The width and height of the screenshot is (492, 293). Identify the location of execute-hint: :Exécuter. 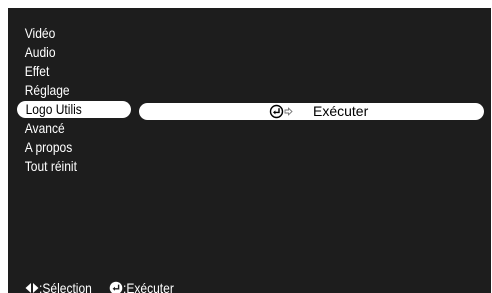
(145, 286).